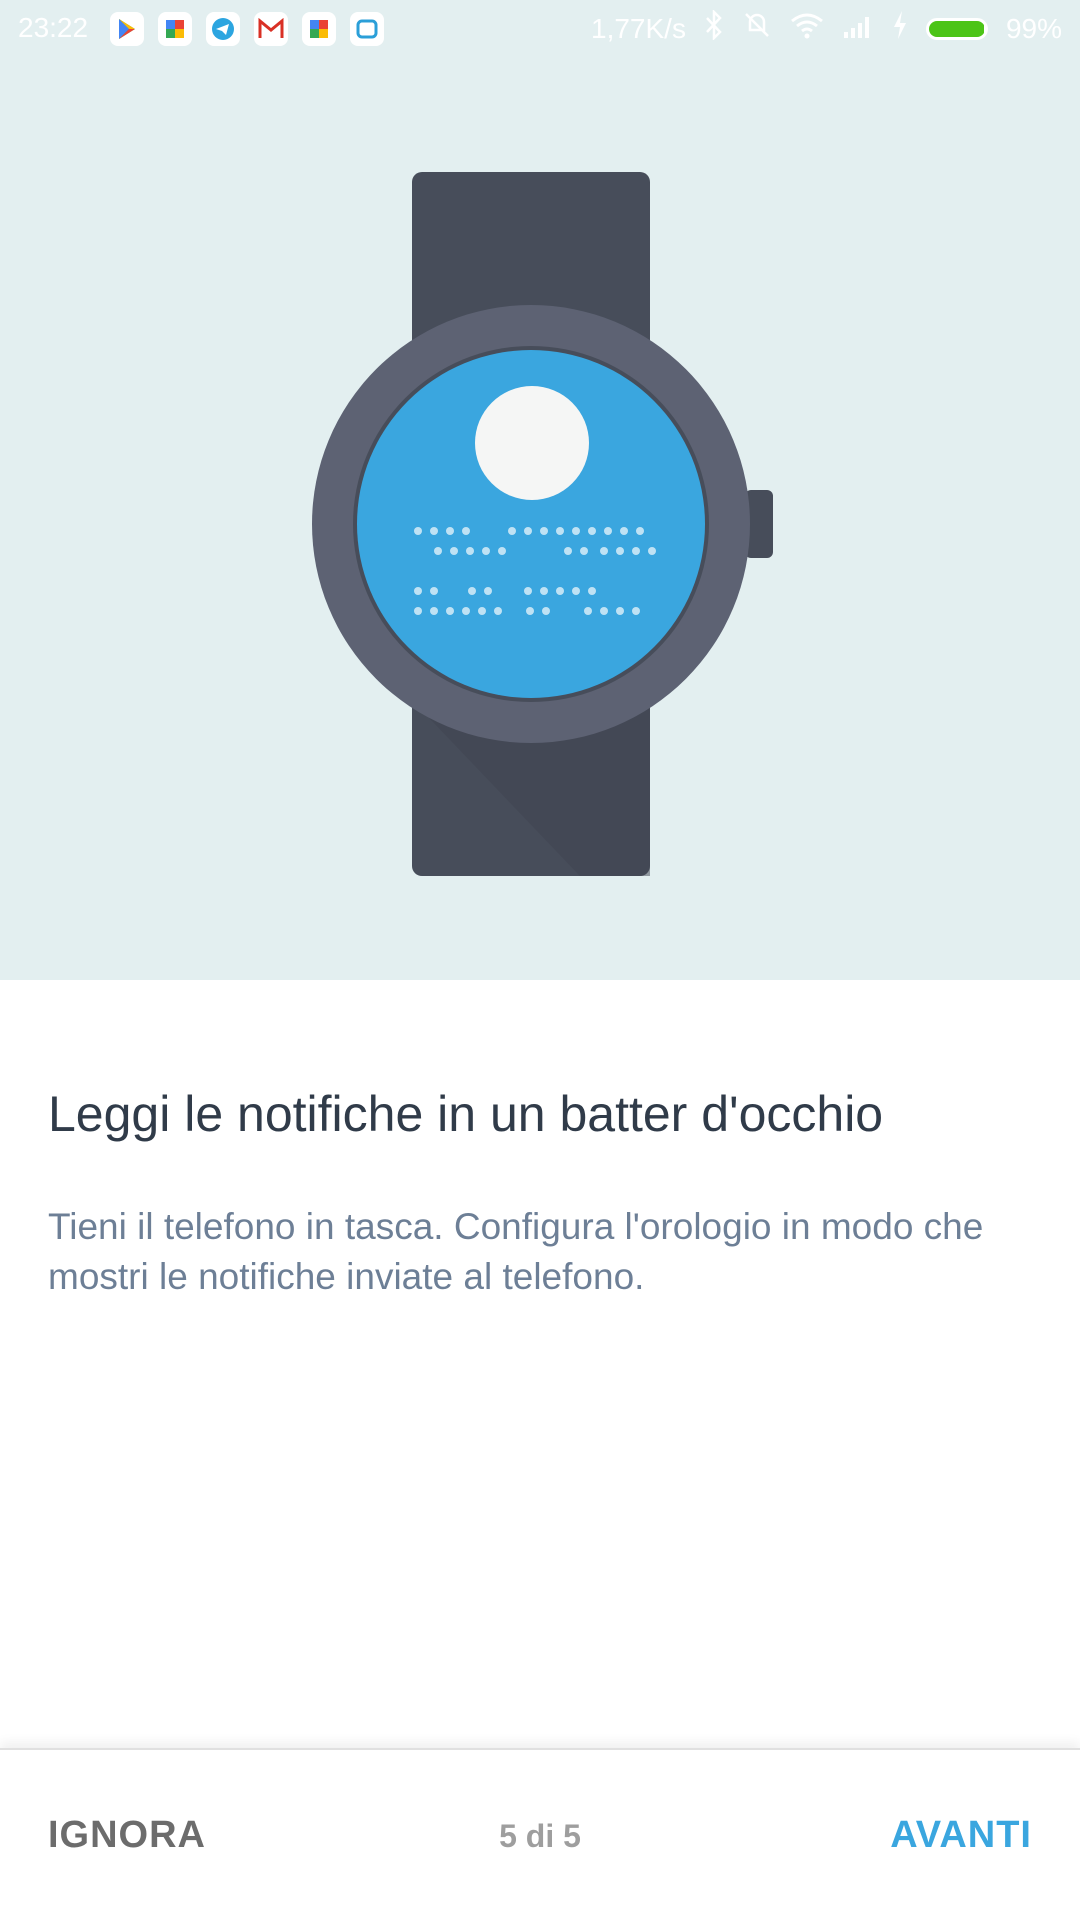 This screenshot has height=1922, width=1080. What do you see at coordinates (961, 1835) in the screenshot?
I see `next-button: AVANTI` at bounding box center [961, 1835].